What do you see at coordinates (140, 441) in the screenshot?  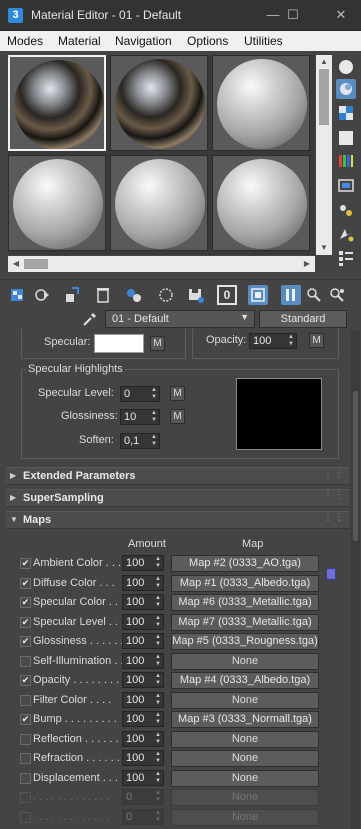 I see `soften-spinner: 0,1 ▲ ▼` at bounding box center [140, 441].